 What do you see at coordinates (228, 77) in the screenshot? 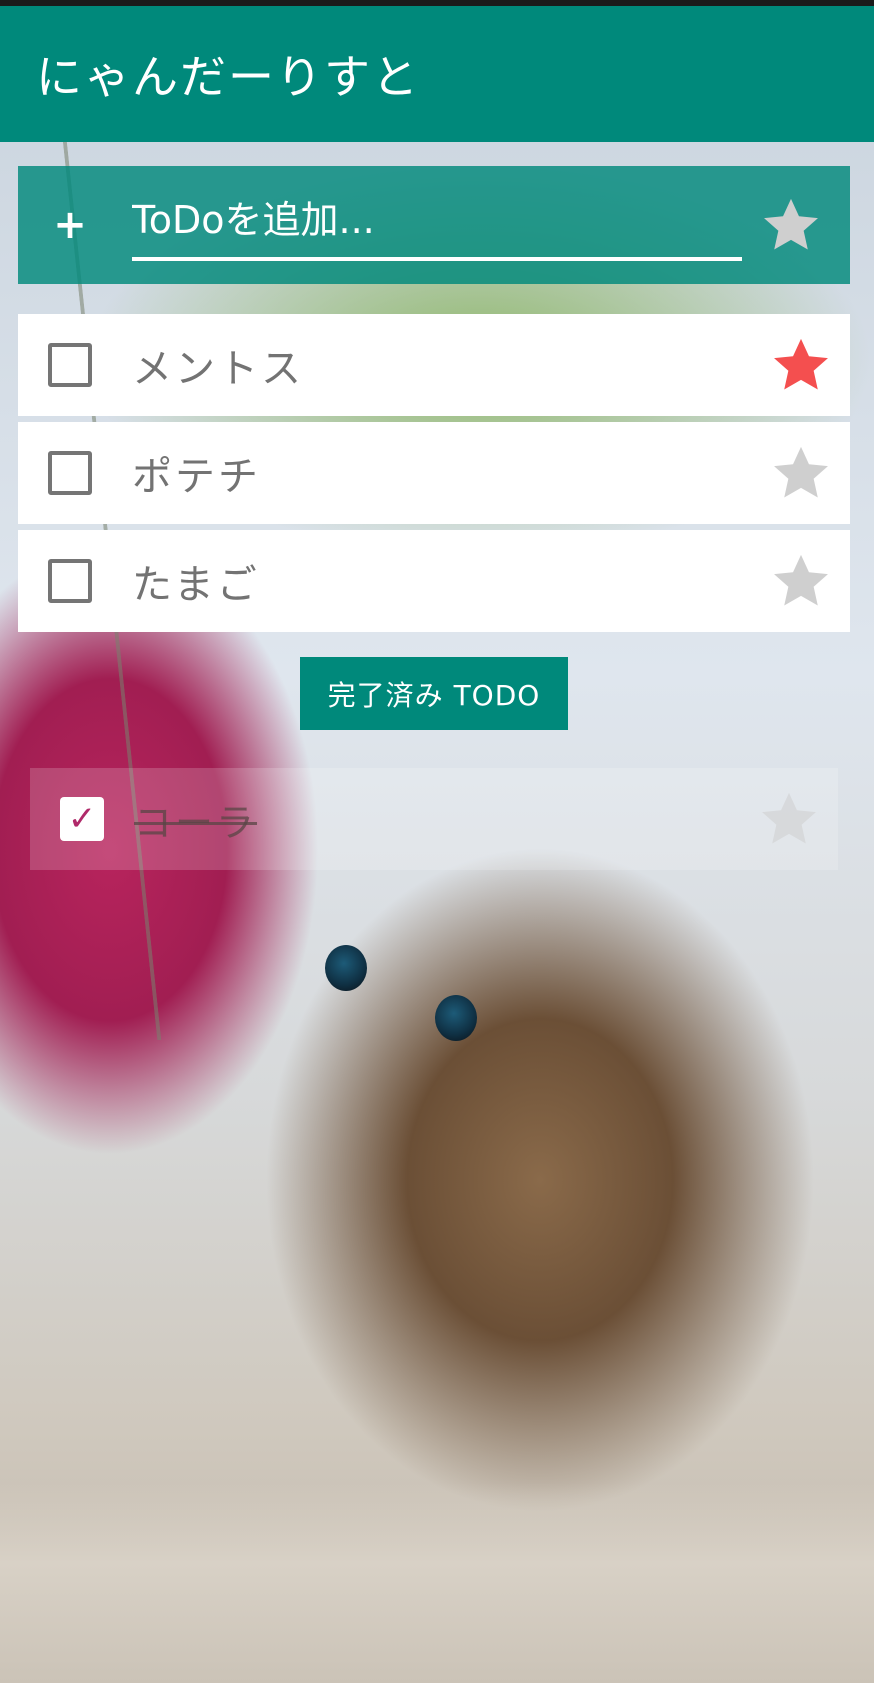
I see `app-title: にゃんだーりすと` at bounding box center [228, 77].